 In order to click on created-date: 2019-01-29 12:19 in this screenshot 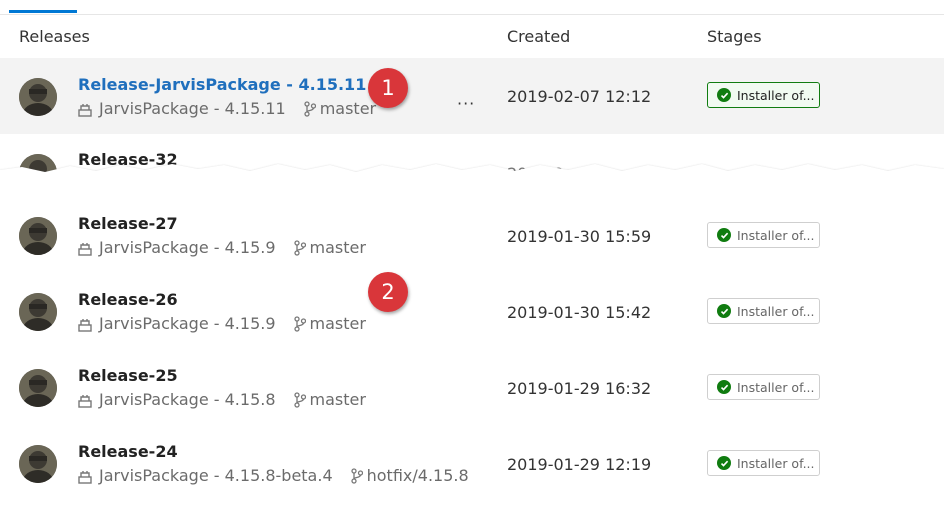, I will do `click(579, 464)`.